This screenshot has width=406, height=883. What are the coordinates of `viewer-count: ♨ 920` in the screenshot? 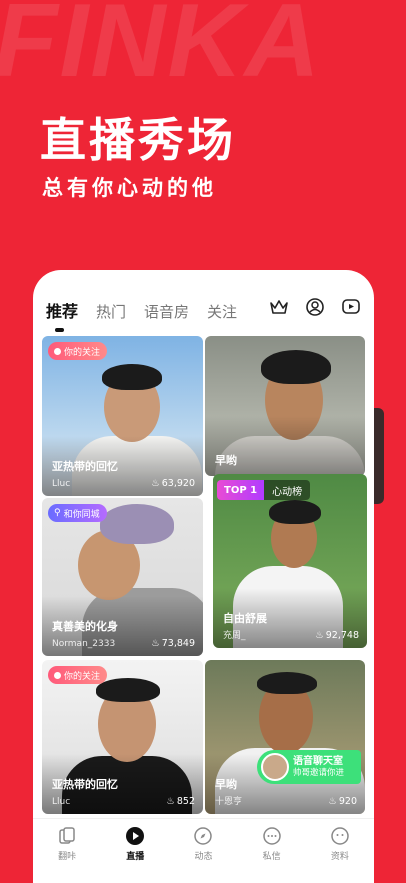 It's located at (342, 801).